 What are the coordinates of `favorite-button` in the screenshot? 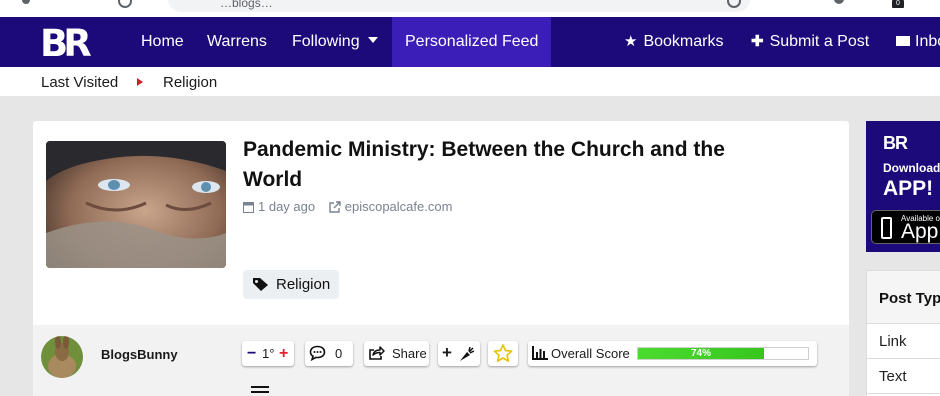 It's located at (503, 353).